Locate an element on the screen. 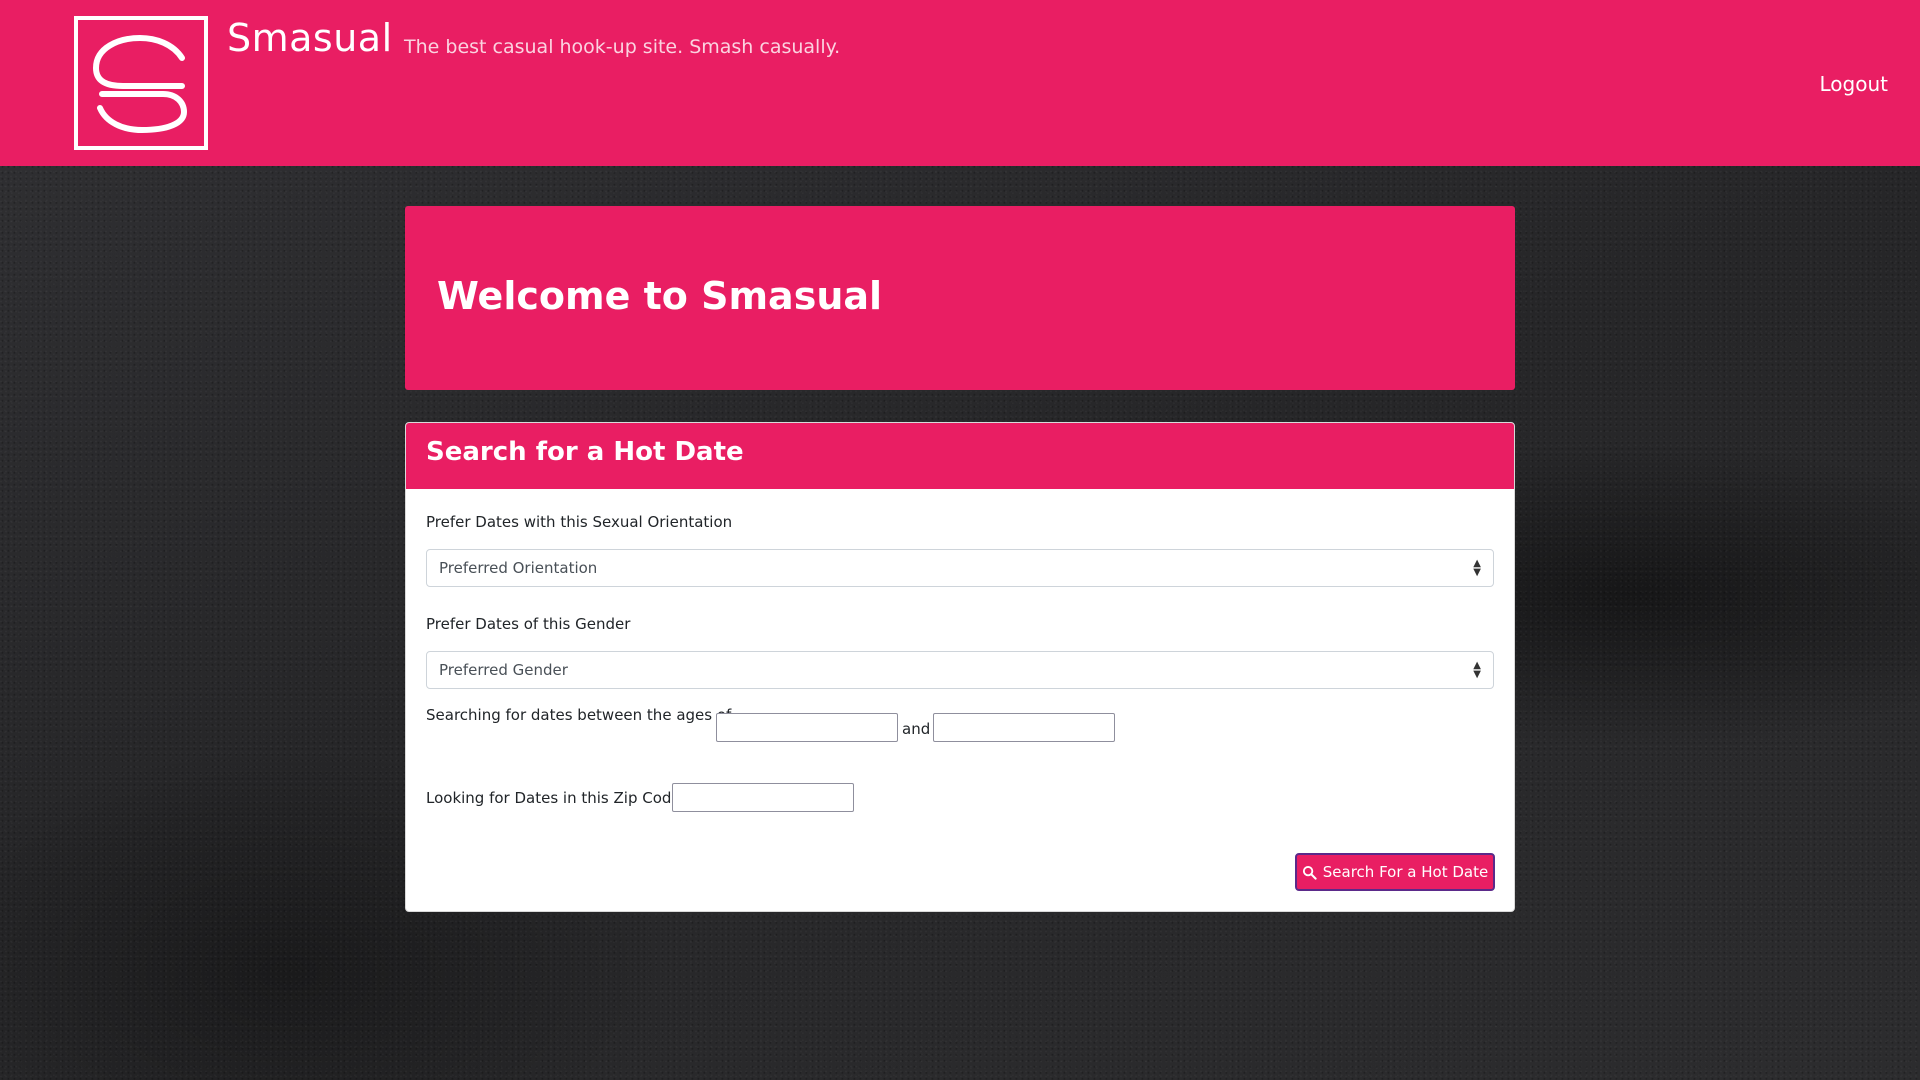 The height and width of the screenshot is (1080, 1920). gender-select: Preferred Gender ▲ ▼ is located at coordinates (960, 670).